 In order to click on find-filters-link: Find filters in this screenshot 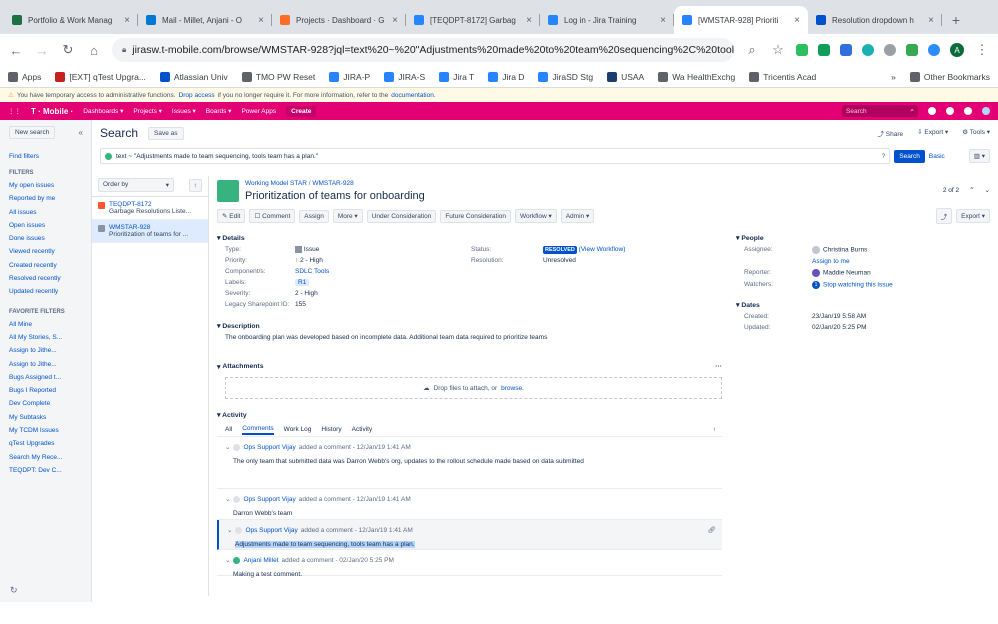, I will do `click(24, 156)`.